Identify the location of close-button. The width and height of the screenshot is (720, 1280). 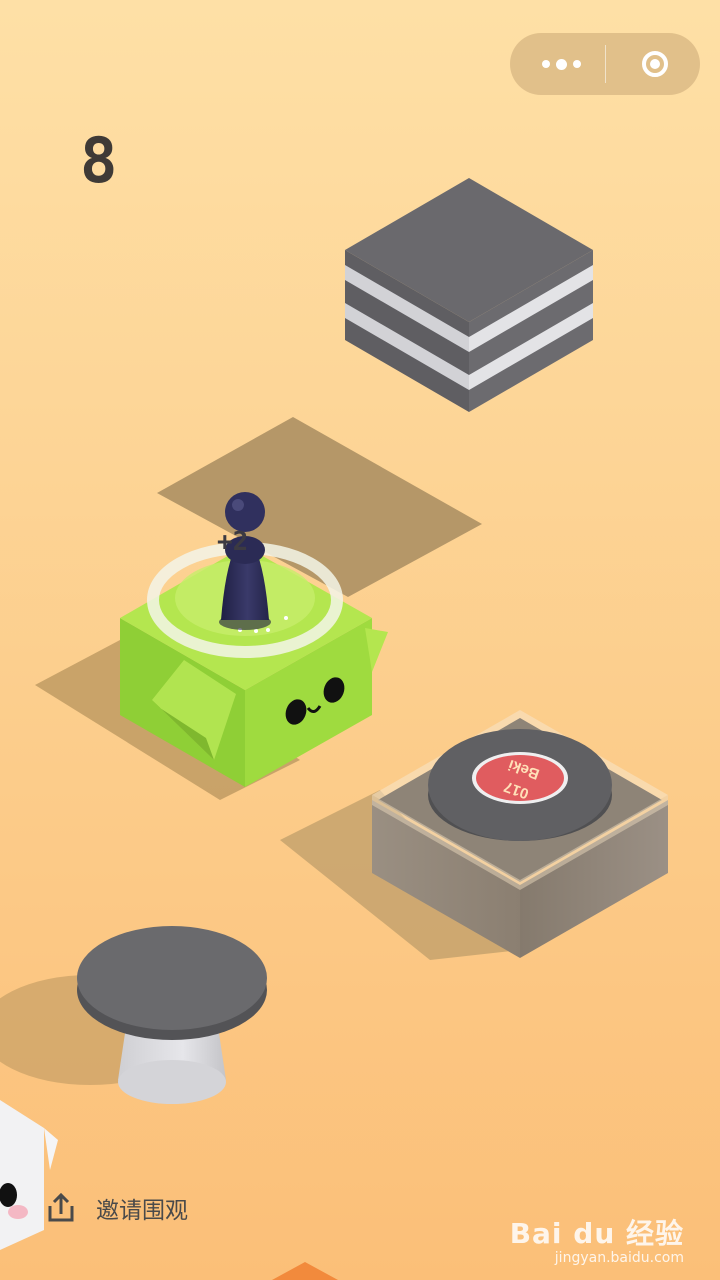
(655, 64).